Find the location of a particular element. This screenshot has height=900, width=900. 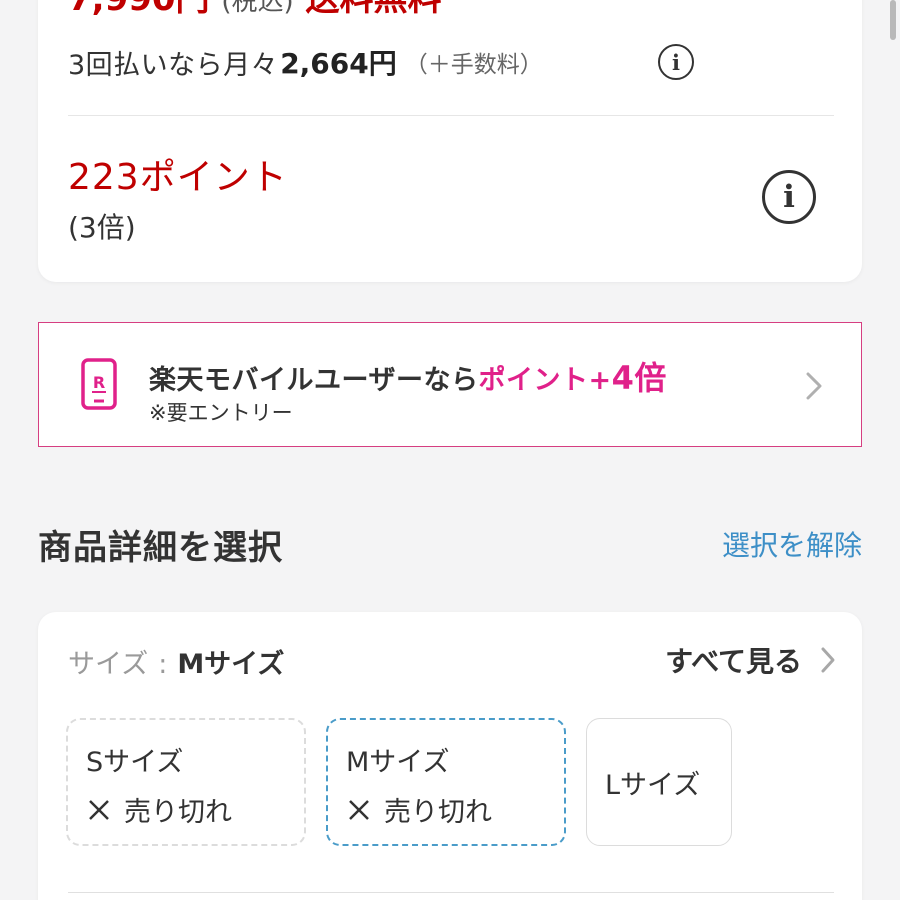

size-option-name: Mサイズ is located at coordinates (398, 762).